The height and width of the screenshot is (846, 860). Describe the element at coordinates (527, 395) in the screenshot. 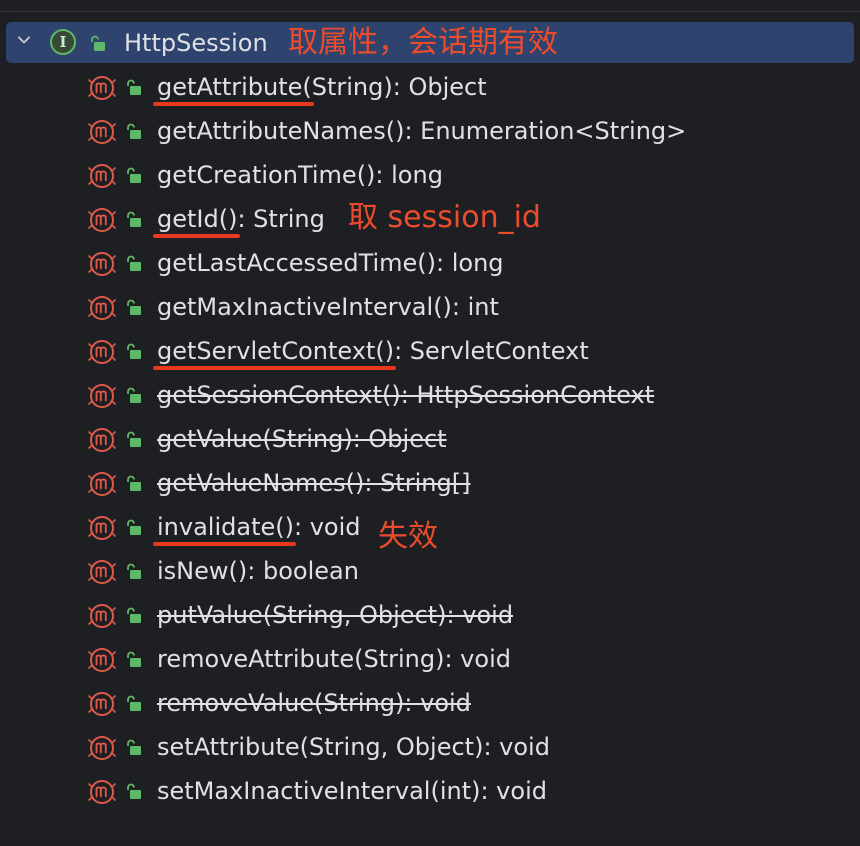

I see `method-return-type: : HttpSessionContext` at that location.